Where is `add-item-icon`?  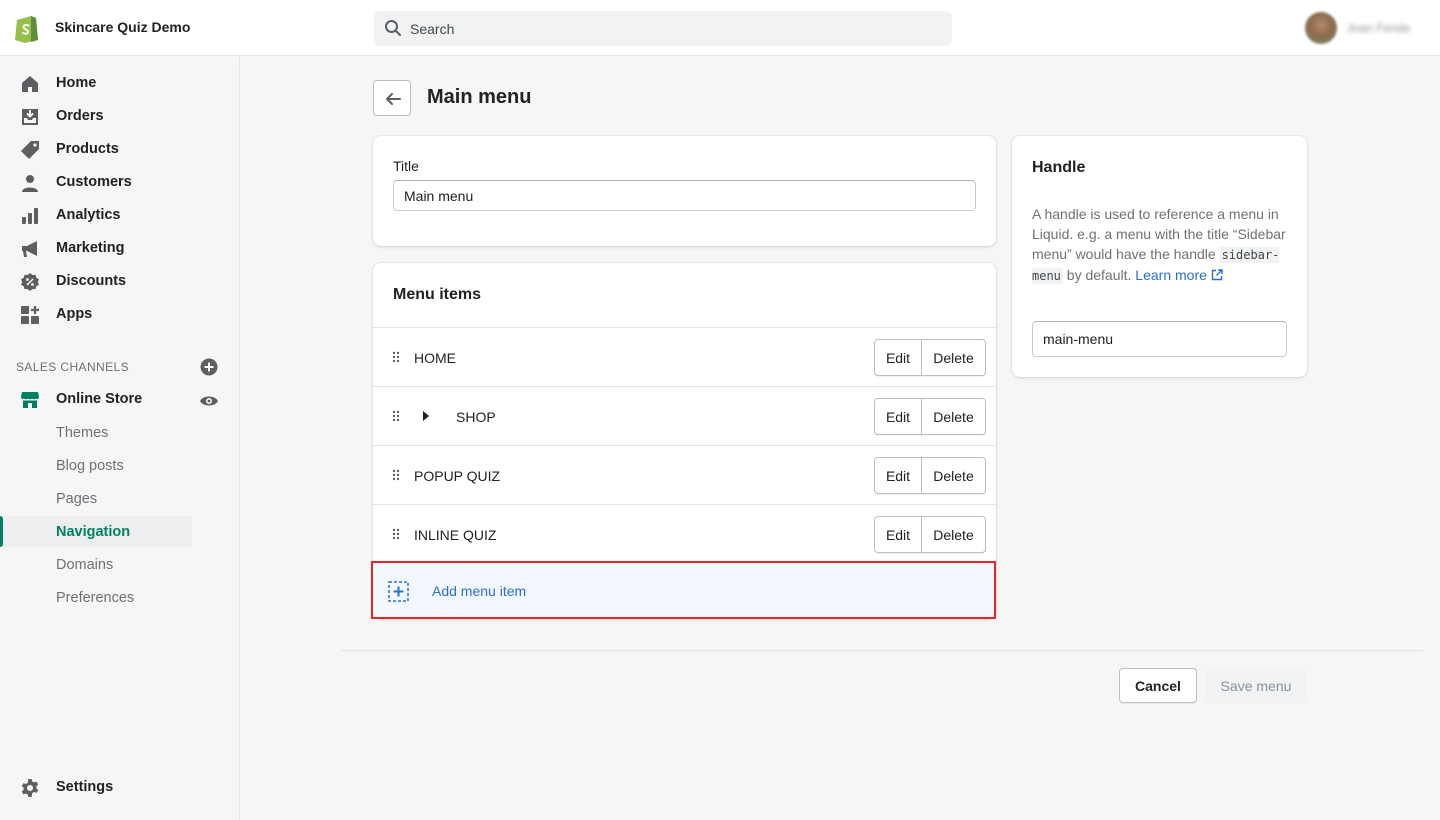
add-item-icon is located at coordinates (398, 591).